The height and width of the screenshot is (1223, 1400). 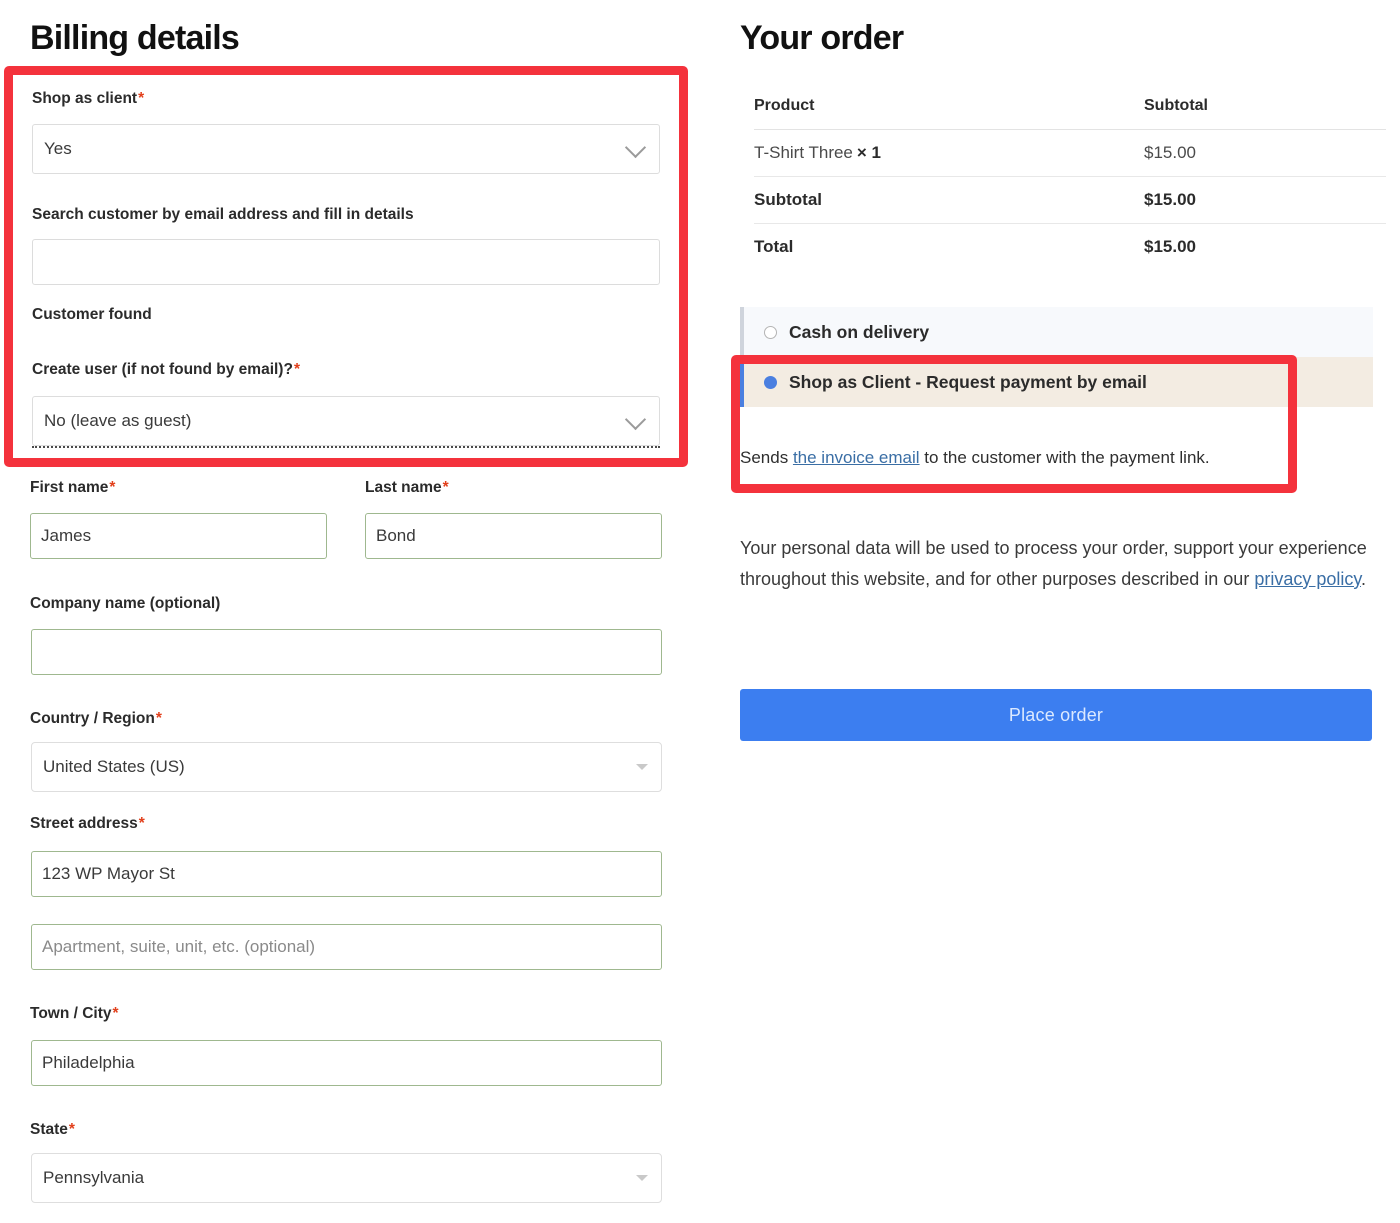 I want to click on table-row-total: Total $15.00, so click(x=1070, y=247).